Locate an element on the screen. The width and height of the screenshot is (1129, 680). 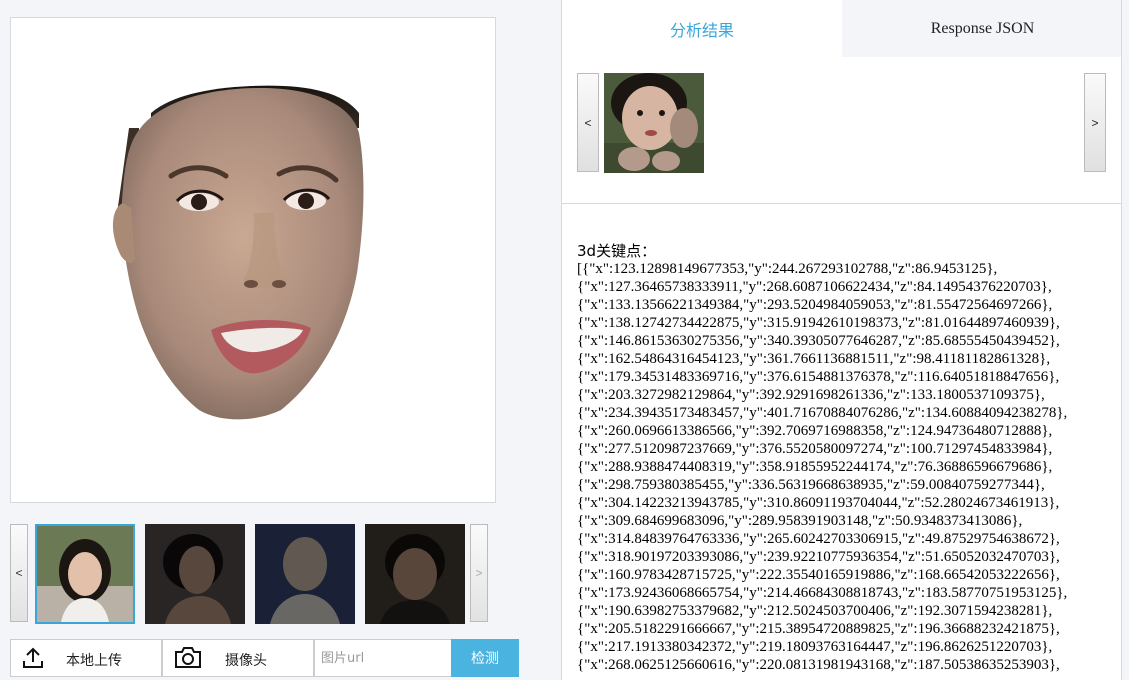
result-next-button: > is located at coordinates (1095, 122).